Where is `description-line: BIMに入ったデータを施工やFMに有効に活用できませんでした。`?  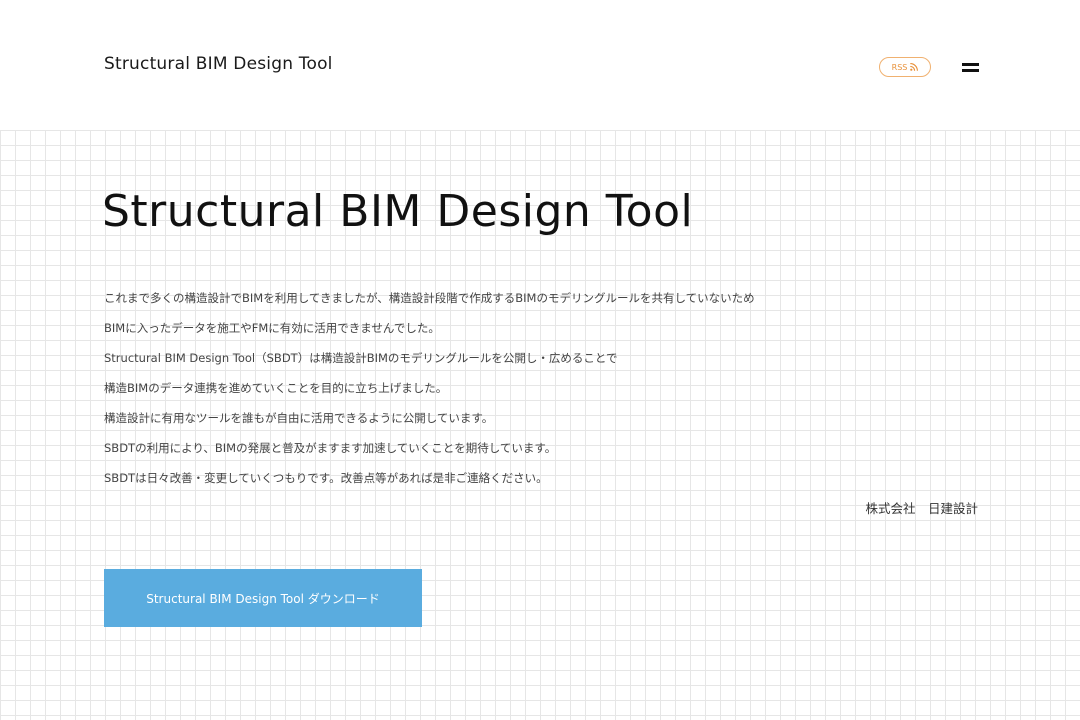 description-line: BIMに入ったデータを施工やFMに有効に活用できませんでした。 is located at coordinates (272, 328).